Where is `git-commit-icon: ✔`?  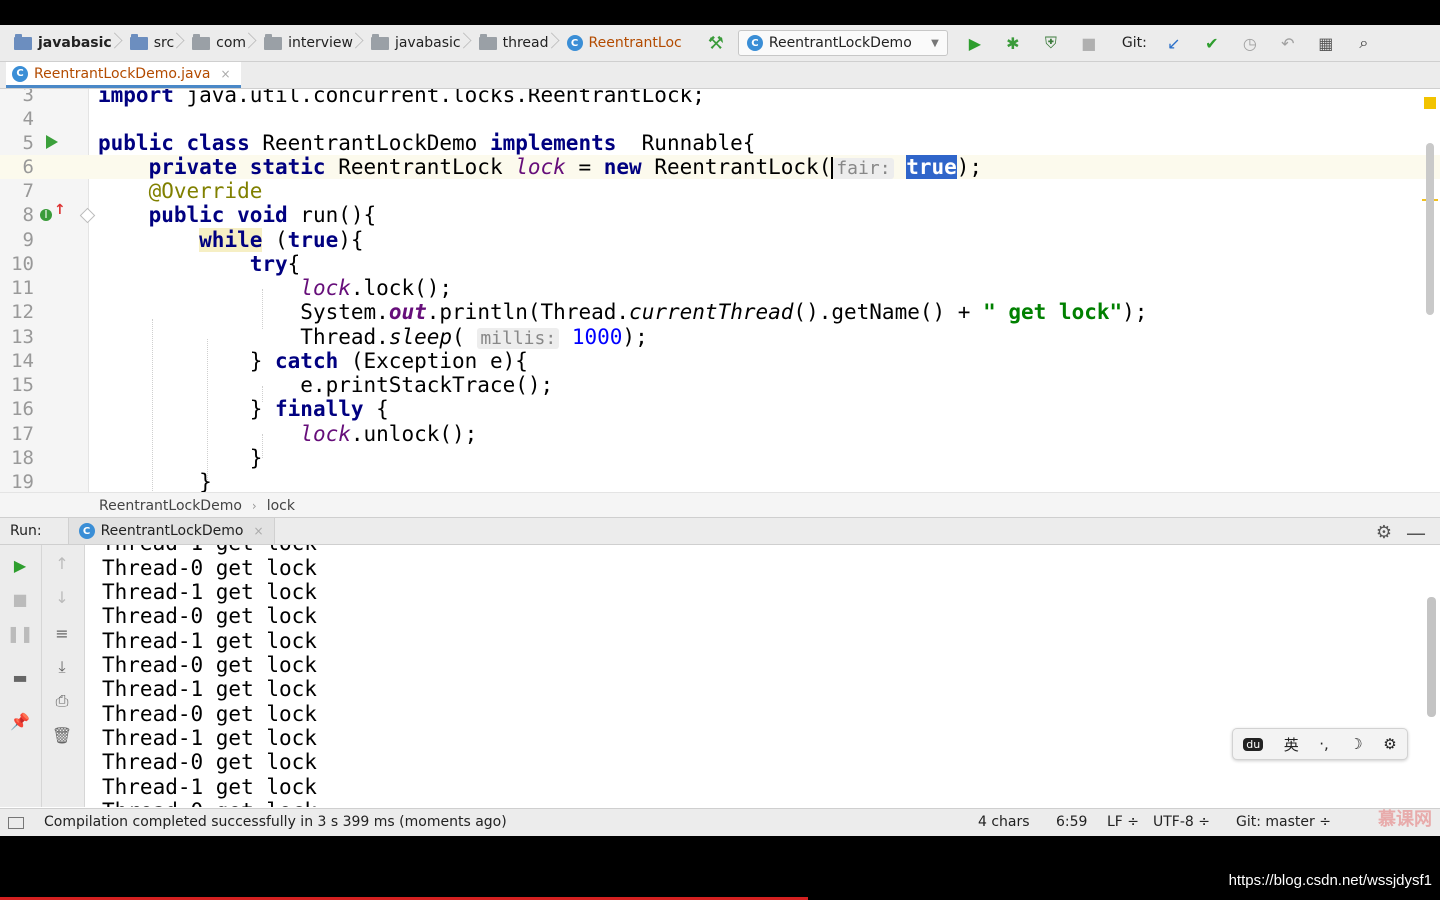 git-commit-icon: ✔ is located at coordinates (1212, 43).